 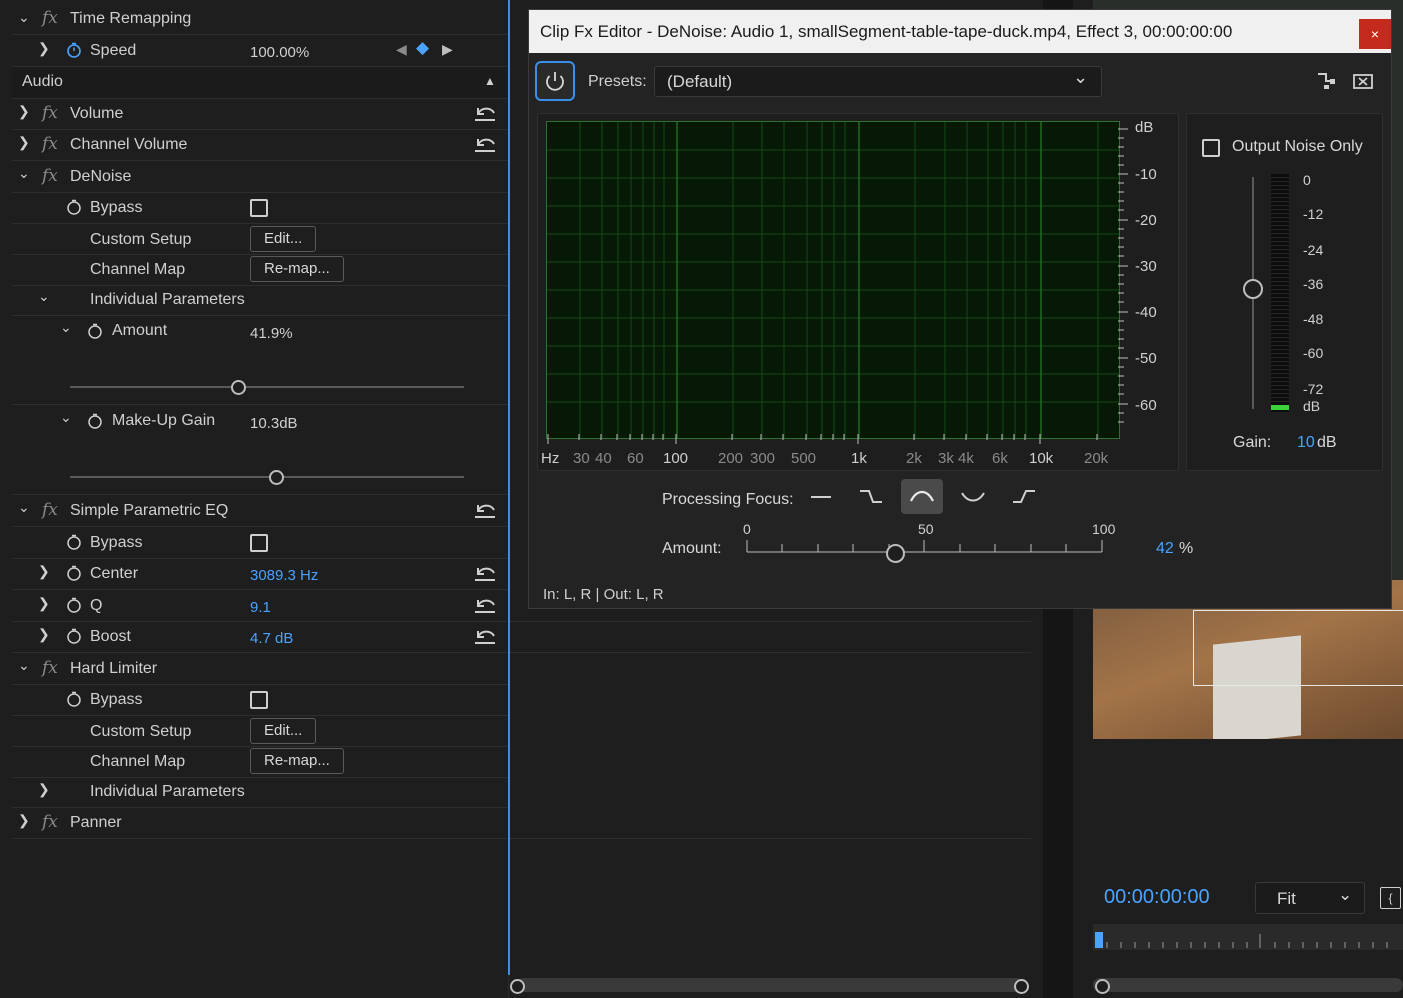 What do you see at coordinates (490, 81) in the screenshot?
I see `collapse-up-icon: ▲` at bounding box center [490, 81].